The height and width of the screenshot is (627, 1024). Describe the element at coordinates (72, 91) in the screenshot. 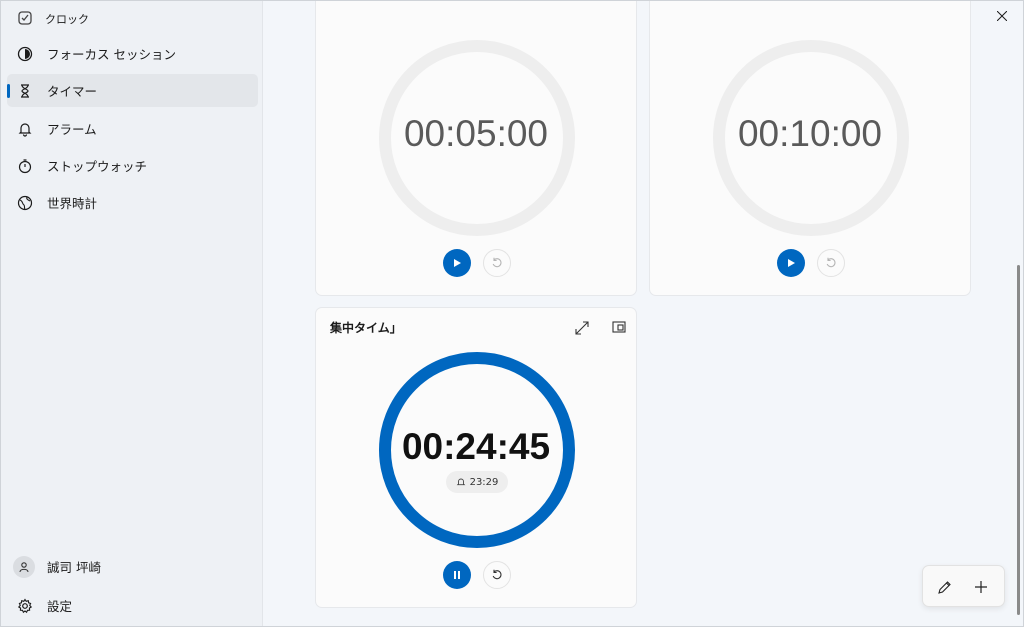

I see `sidebar-item-label: タイマー` at that location.